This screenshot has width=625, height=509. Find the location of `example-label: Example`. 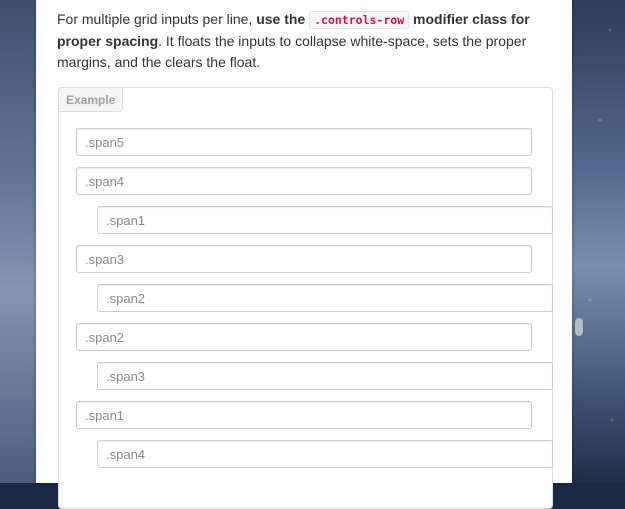

example-label: Example is located at coordinates (91, 99).